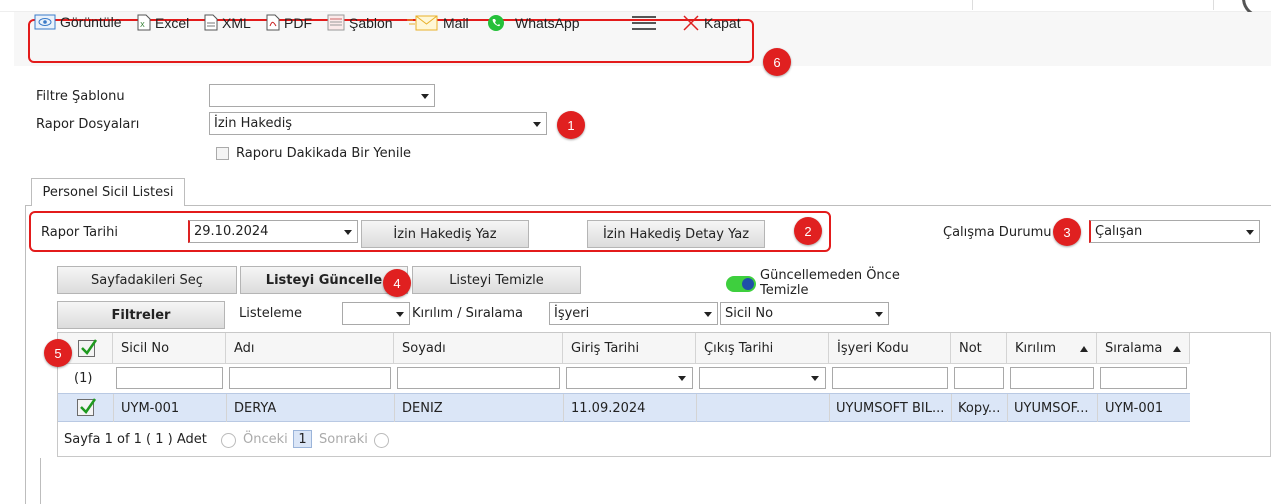  I want to click on view-button: Görüntüle, so click(77, 22).